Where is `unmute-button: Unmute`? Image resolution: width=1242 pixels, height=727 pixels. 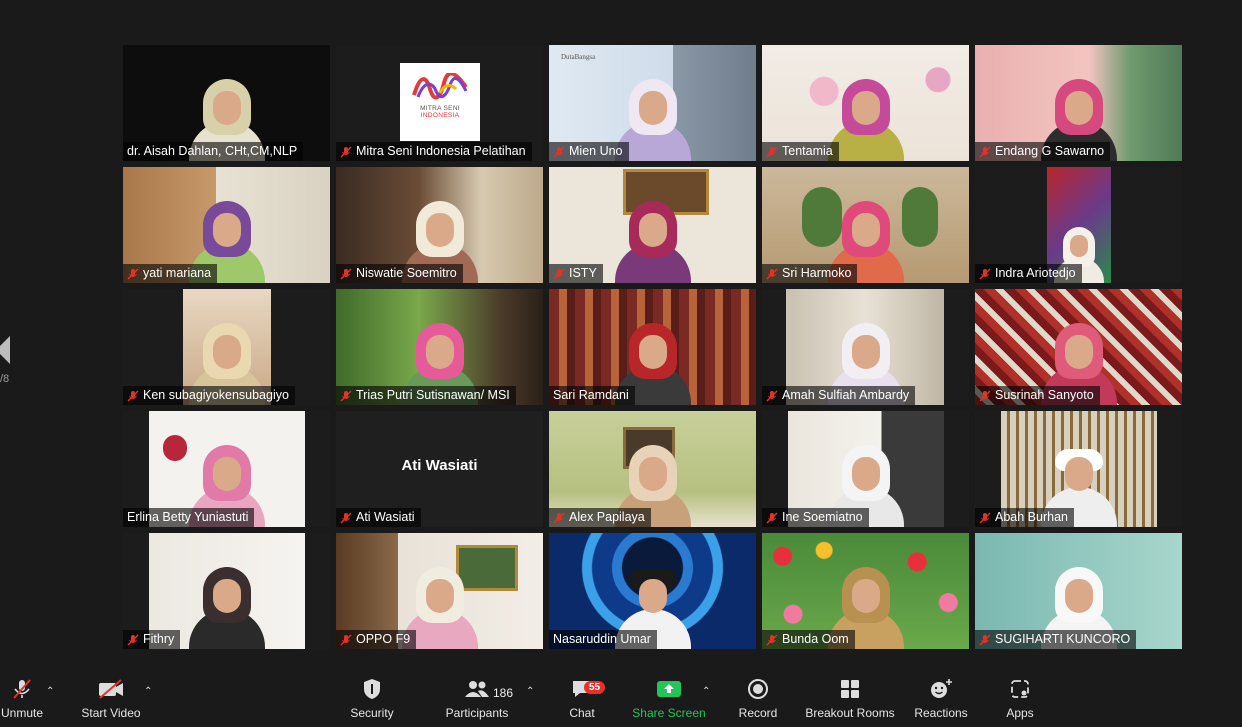
unmute-button: Unmute is located at coordinates (22, 699).